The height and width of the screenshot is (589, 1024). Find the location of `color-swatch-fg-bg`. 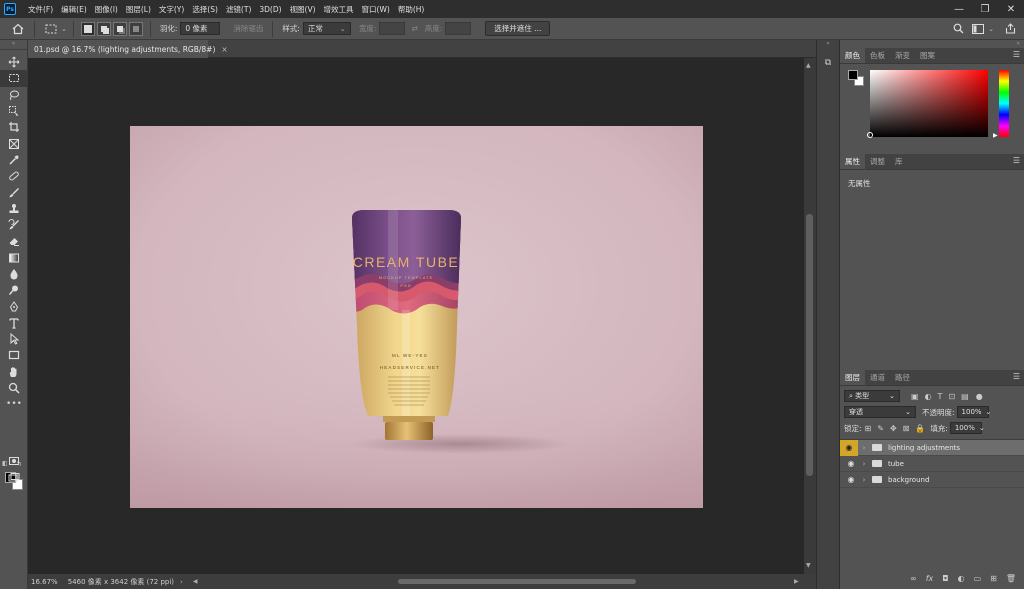

color-swatch-fg-bg is located at coordinates (857, 79).